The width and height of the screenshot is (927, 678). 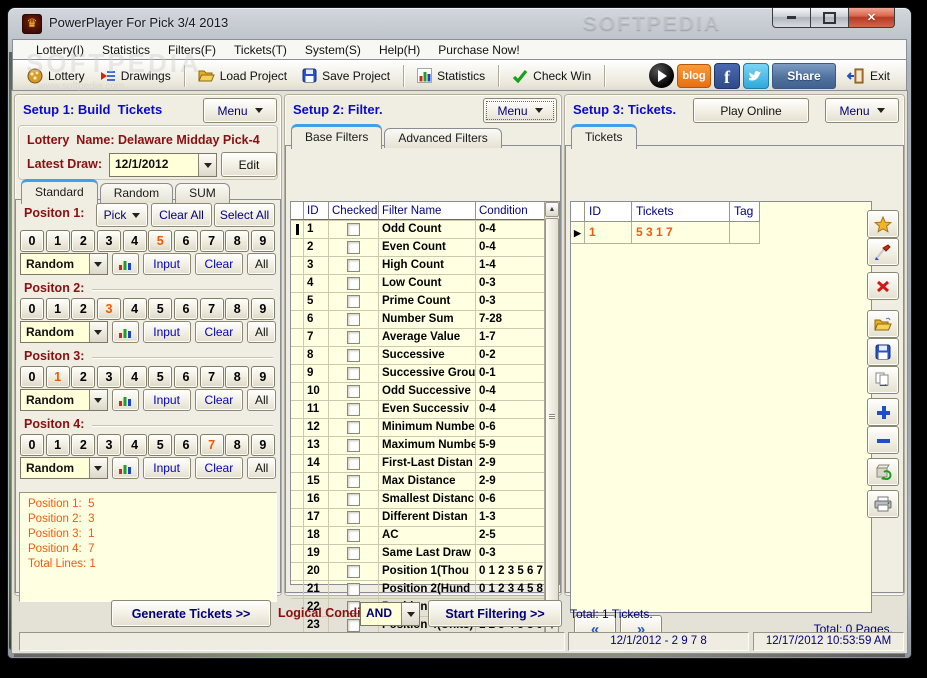 I want to click on menu-item: Lottery(I), so click(x=60, y=50).